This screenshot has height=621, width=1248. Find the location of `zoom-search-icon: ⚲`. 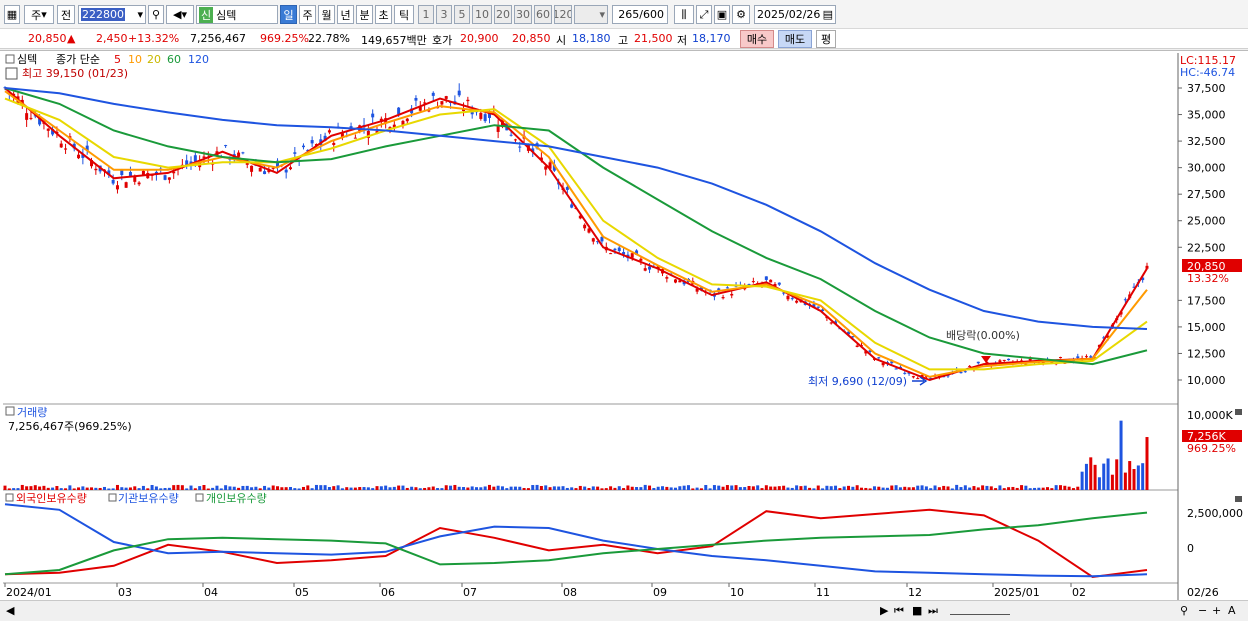

zoom-search-icon: ⚲ is located at coordinates (1184, 610).